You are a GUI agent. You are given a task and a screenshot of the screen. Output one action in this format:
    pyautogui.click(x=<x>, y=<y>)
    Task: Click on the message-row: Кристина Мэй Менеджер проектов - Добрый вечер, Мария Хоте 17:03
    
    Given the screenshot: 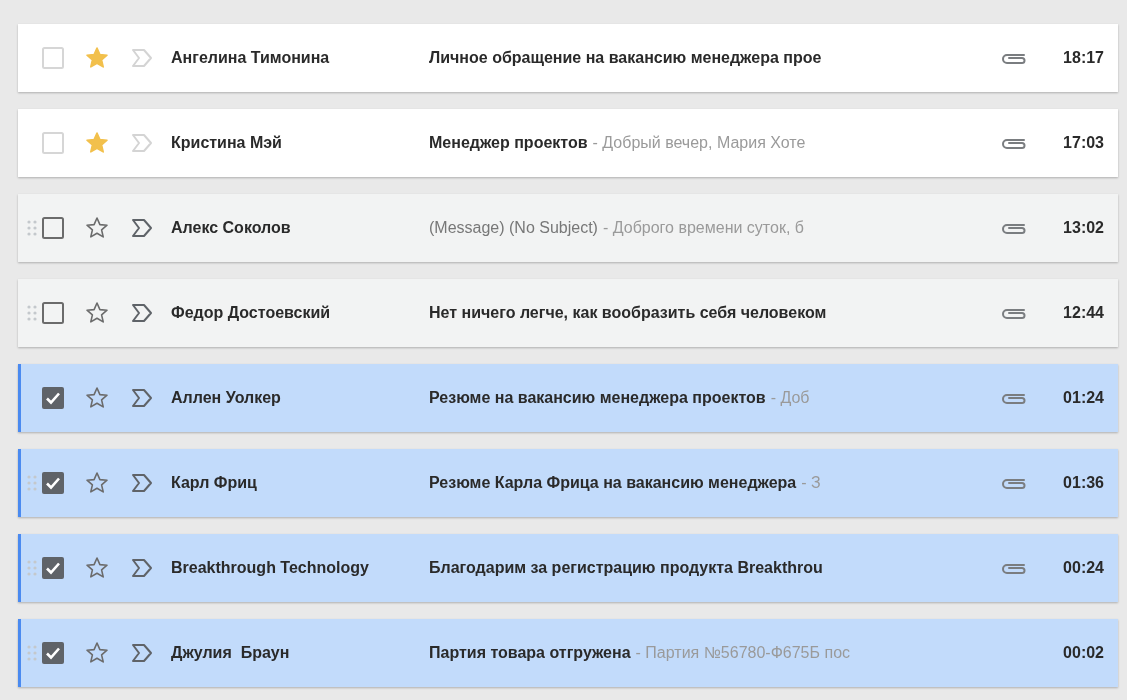 What is the action you would take?
    pyautogui.click(x=568, y=143)
    